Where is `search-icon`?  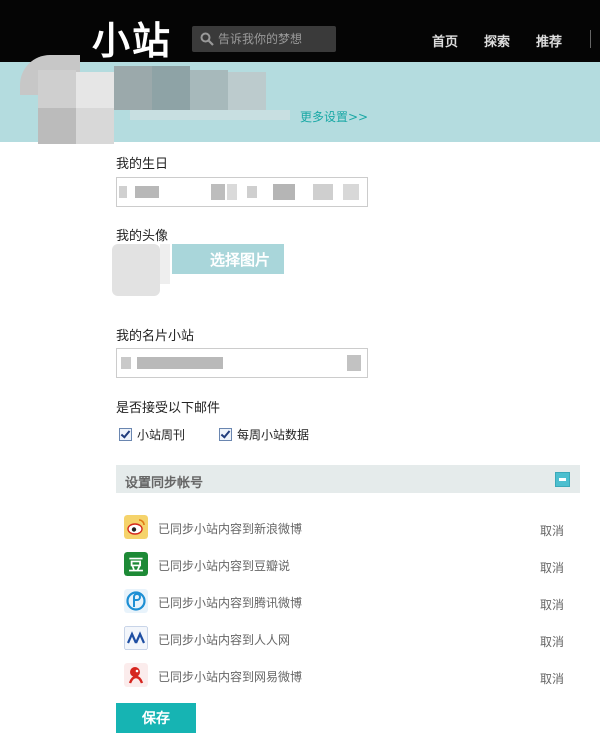 search-icon is located at coordinates (207, 39).